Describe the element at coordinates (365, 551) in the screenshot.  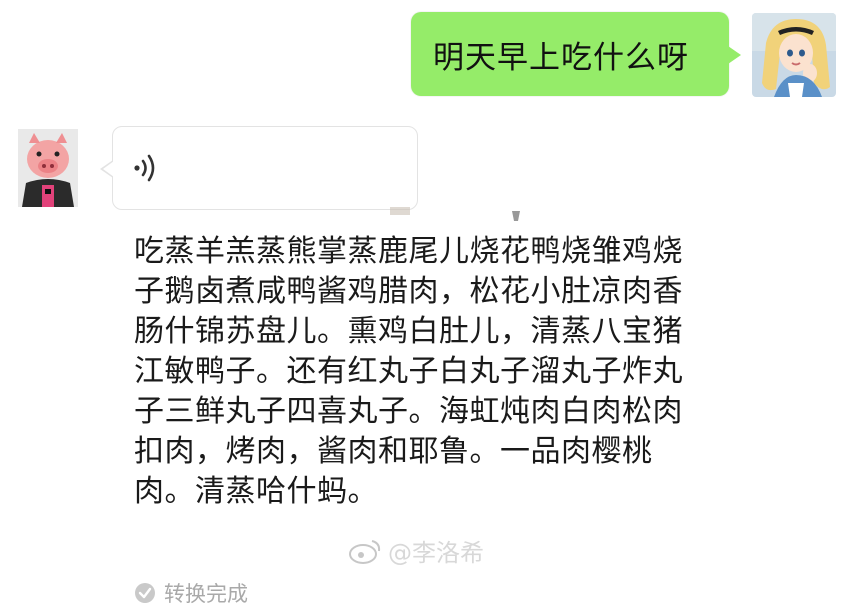
I see `weibo-icon` at that location.